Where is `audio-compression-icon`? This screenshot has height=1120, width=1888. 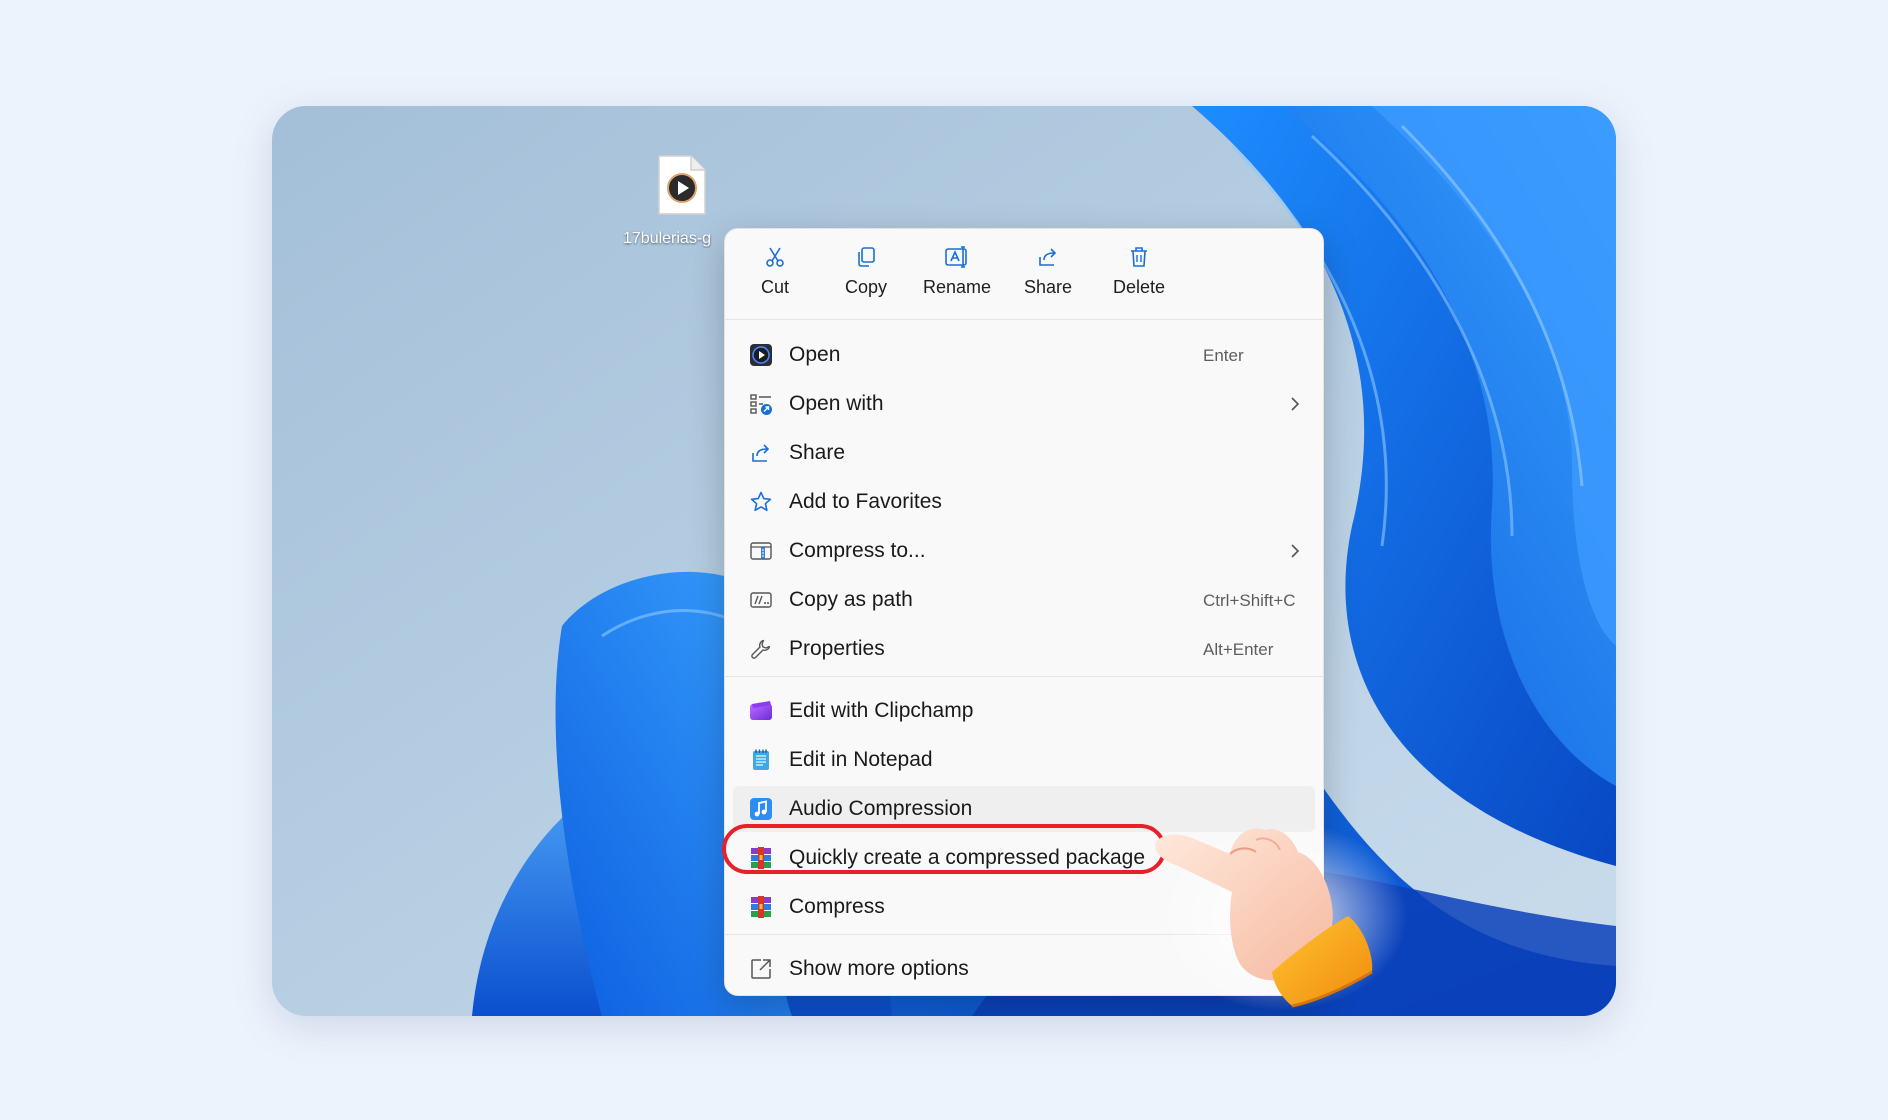 audio-compression-icon is located at coordinates (761, 809).